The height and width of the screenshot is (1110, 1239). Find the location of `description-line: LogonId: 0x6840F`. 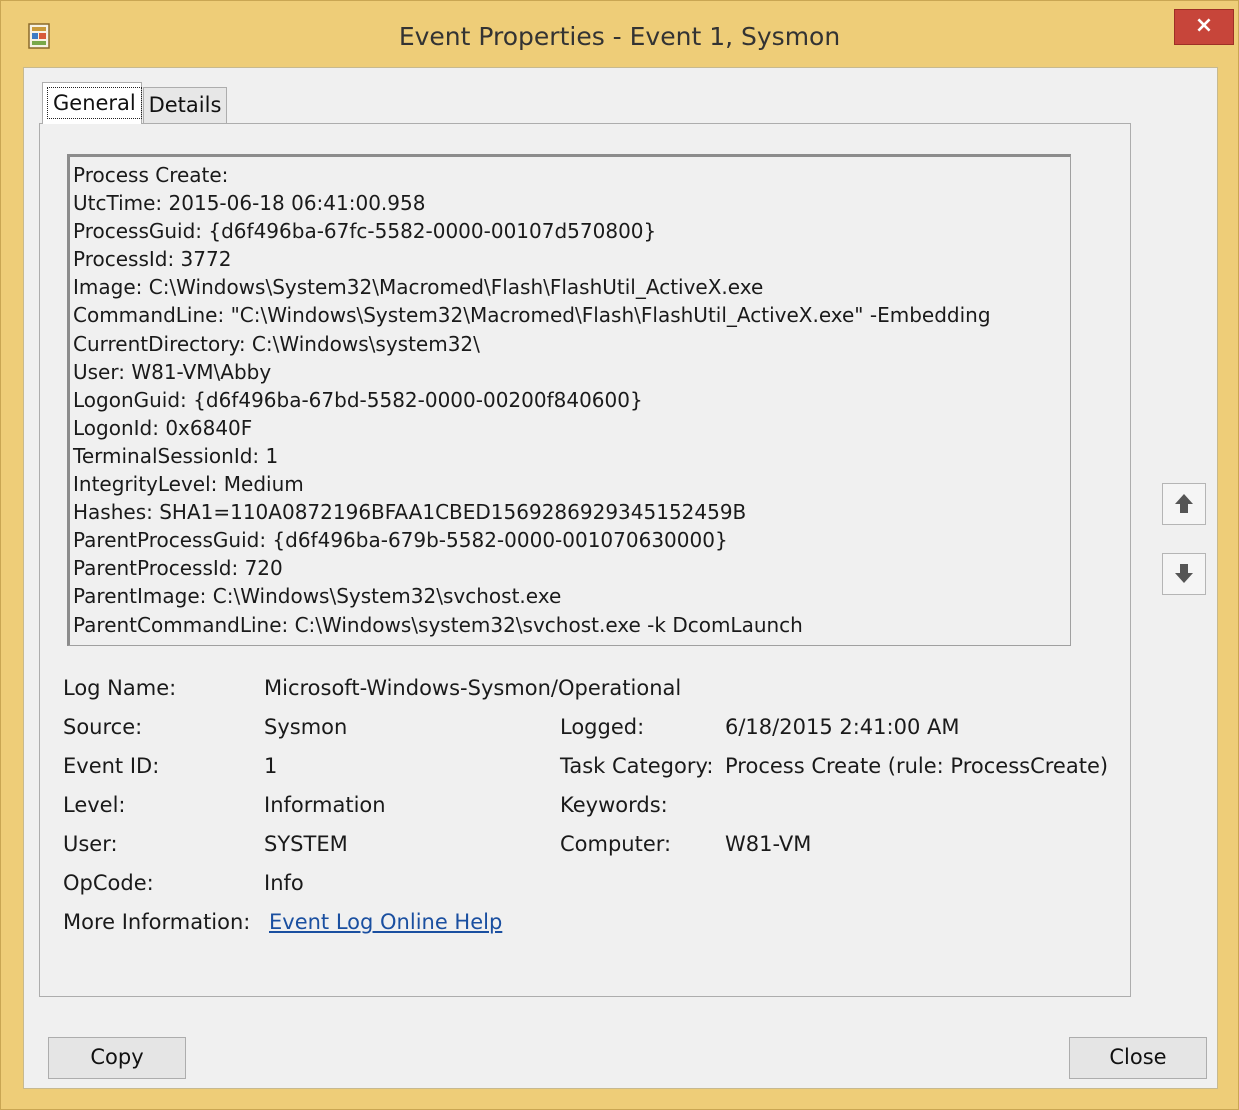

description-line: LogonId: 0x6840F is located at coordinates (163, 427).